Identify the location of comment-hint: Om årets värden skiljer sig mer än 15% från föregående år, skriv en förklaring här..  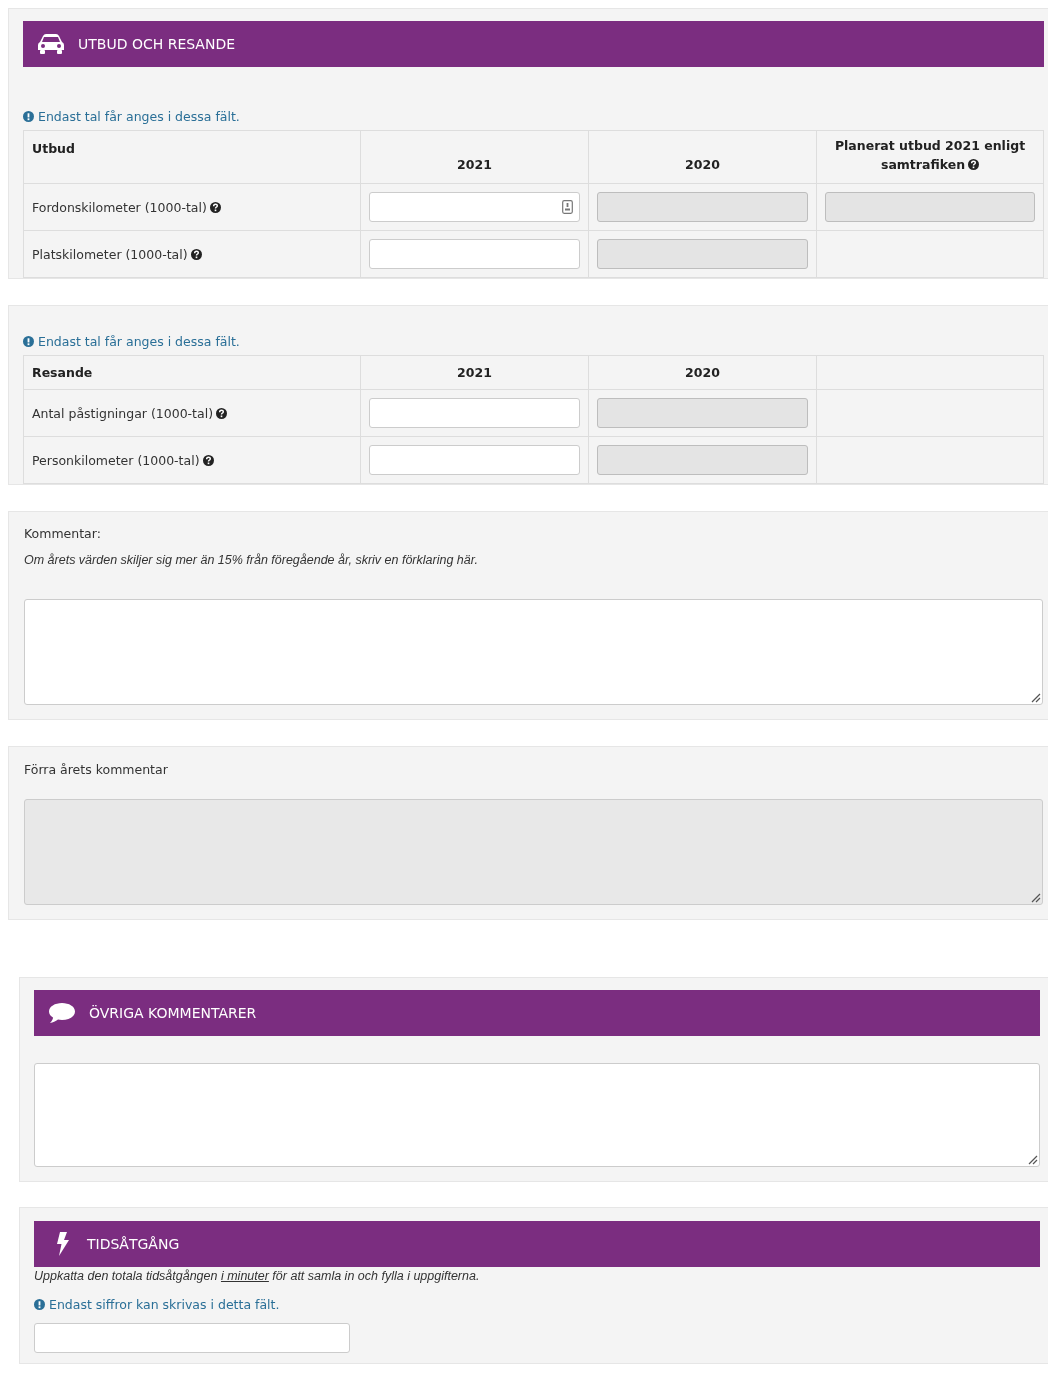
(251, 560).